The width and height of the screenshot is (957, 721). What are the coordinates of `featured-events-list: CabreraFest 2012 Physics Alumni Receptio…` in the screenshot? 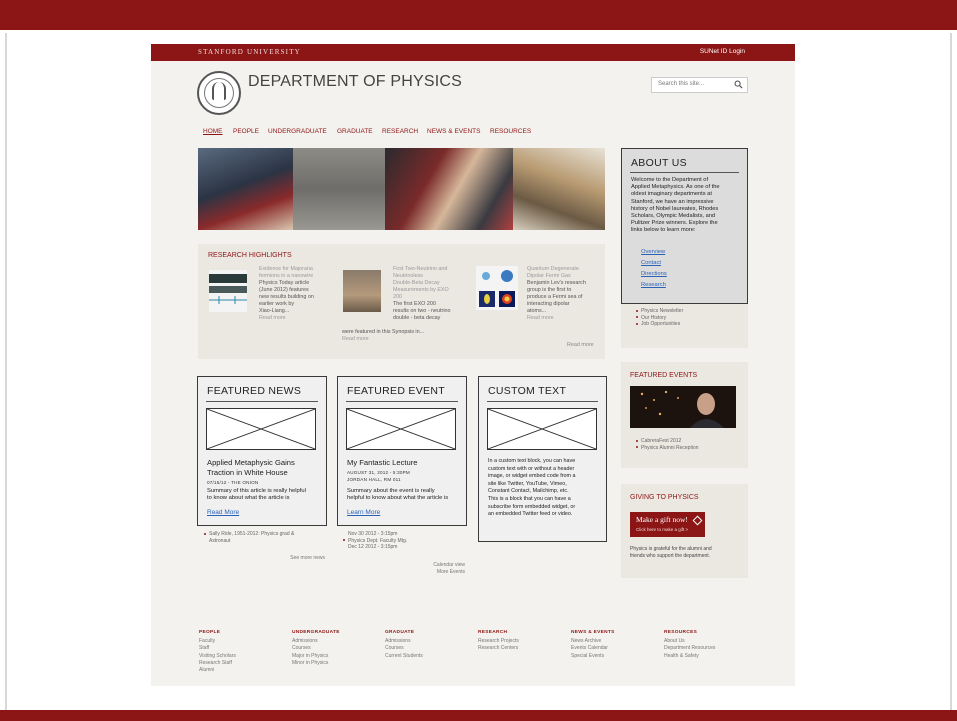 It's located at (667, 444).